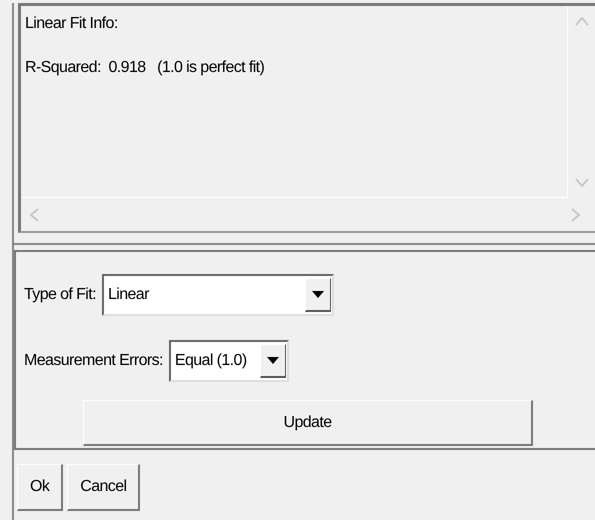  Describe the element at coordinates (228, 361) in the screenshot. I see `dropdown: Equal (1.0)` at that location.